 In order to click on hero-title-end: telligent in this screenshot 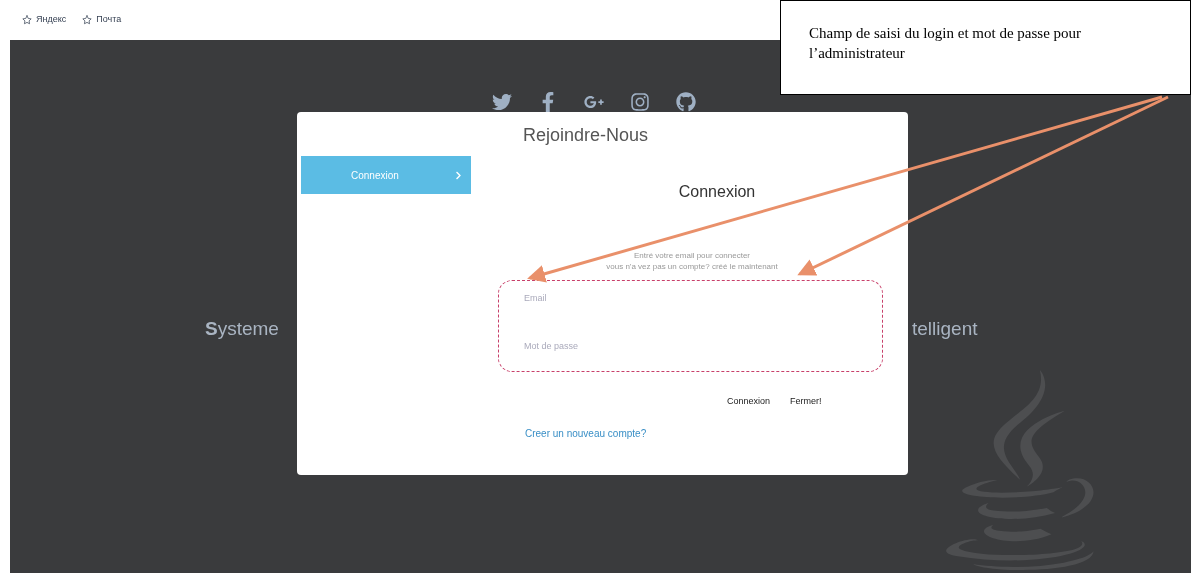, I will do `click(945, 329)`.